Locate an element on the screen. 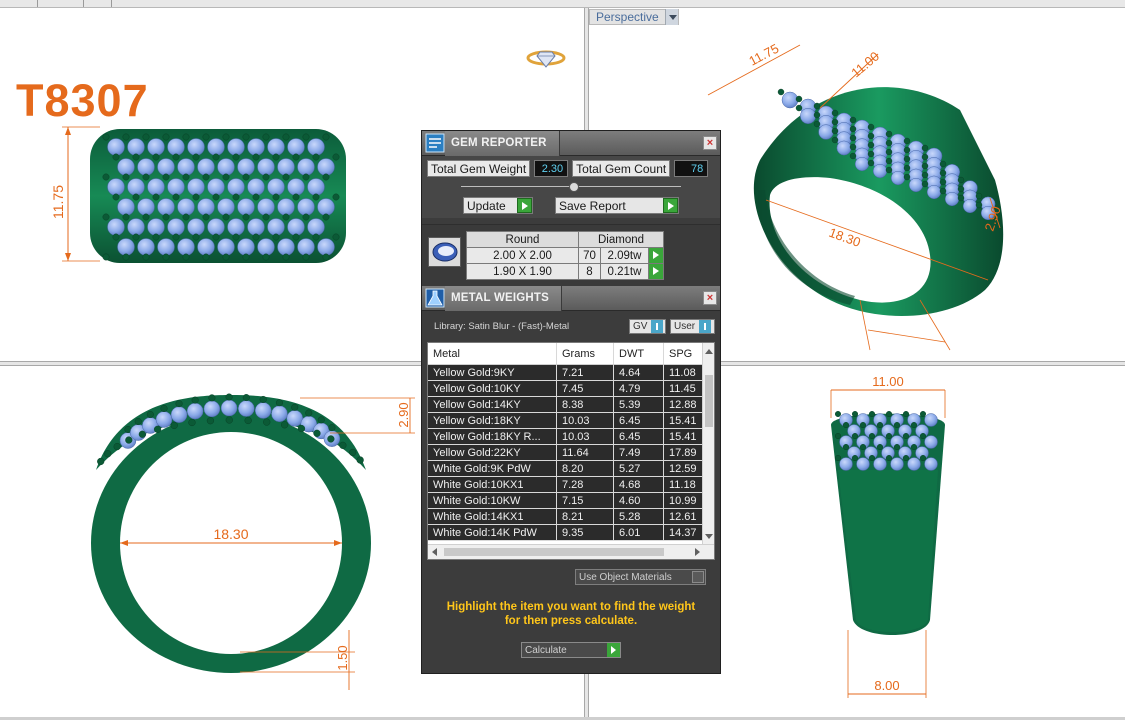 The width and height of the screenshot is (1125, 720). viewport-label-perspective: Perspective is located at coordinates (634, 17).